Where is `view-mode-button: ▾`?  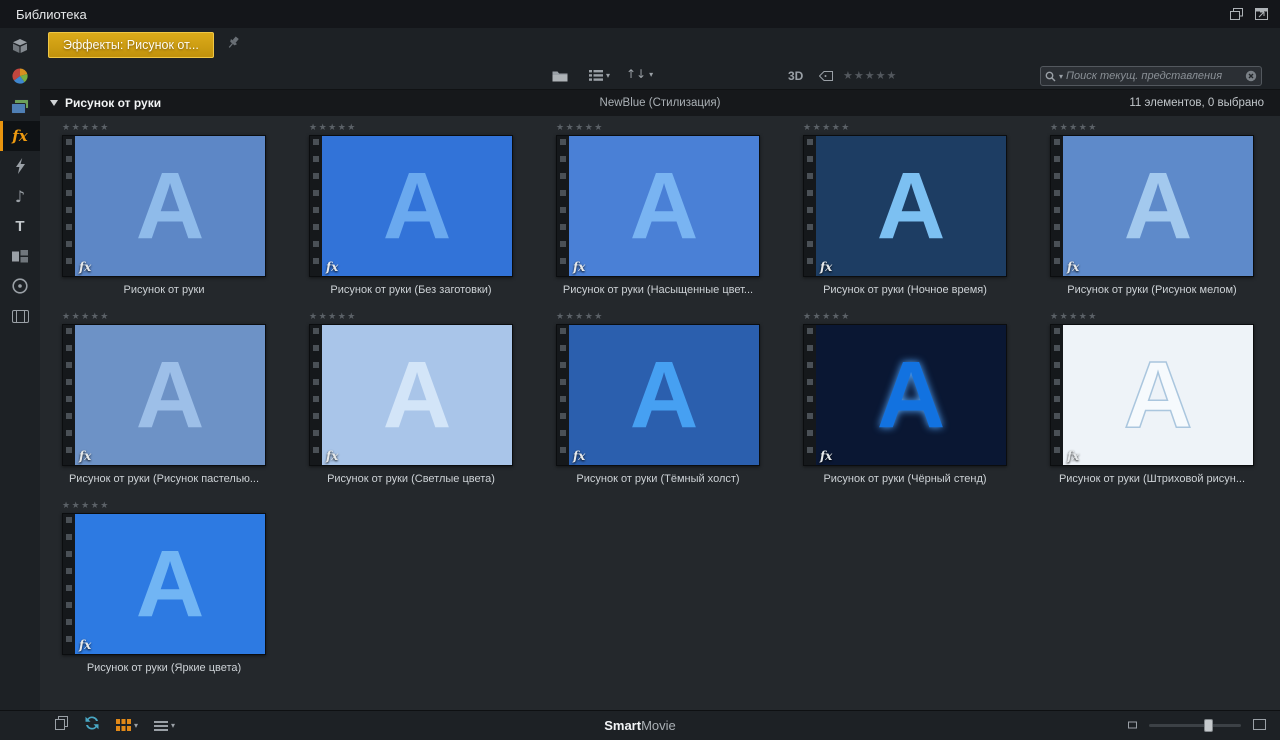 view-mode-button: ▾ is located at coordinates (599, 75).